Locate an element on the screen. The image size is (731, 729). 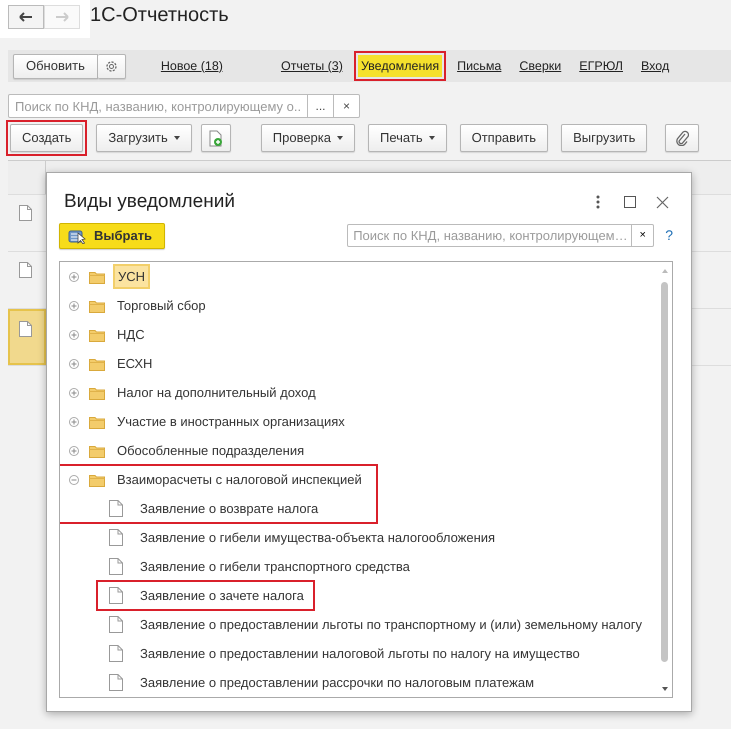
tree-item: Обособленные подразделения is located at coordinates (210, 450).